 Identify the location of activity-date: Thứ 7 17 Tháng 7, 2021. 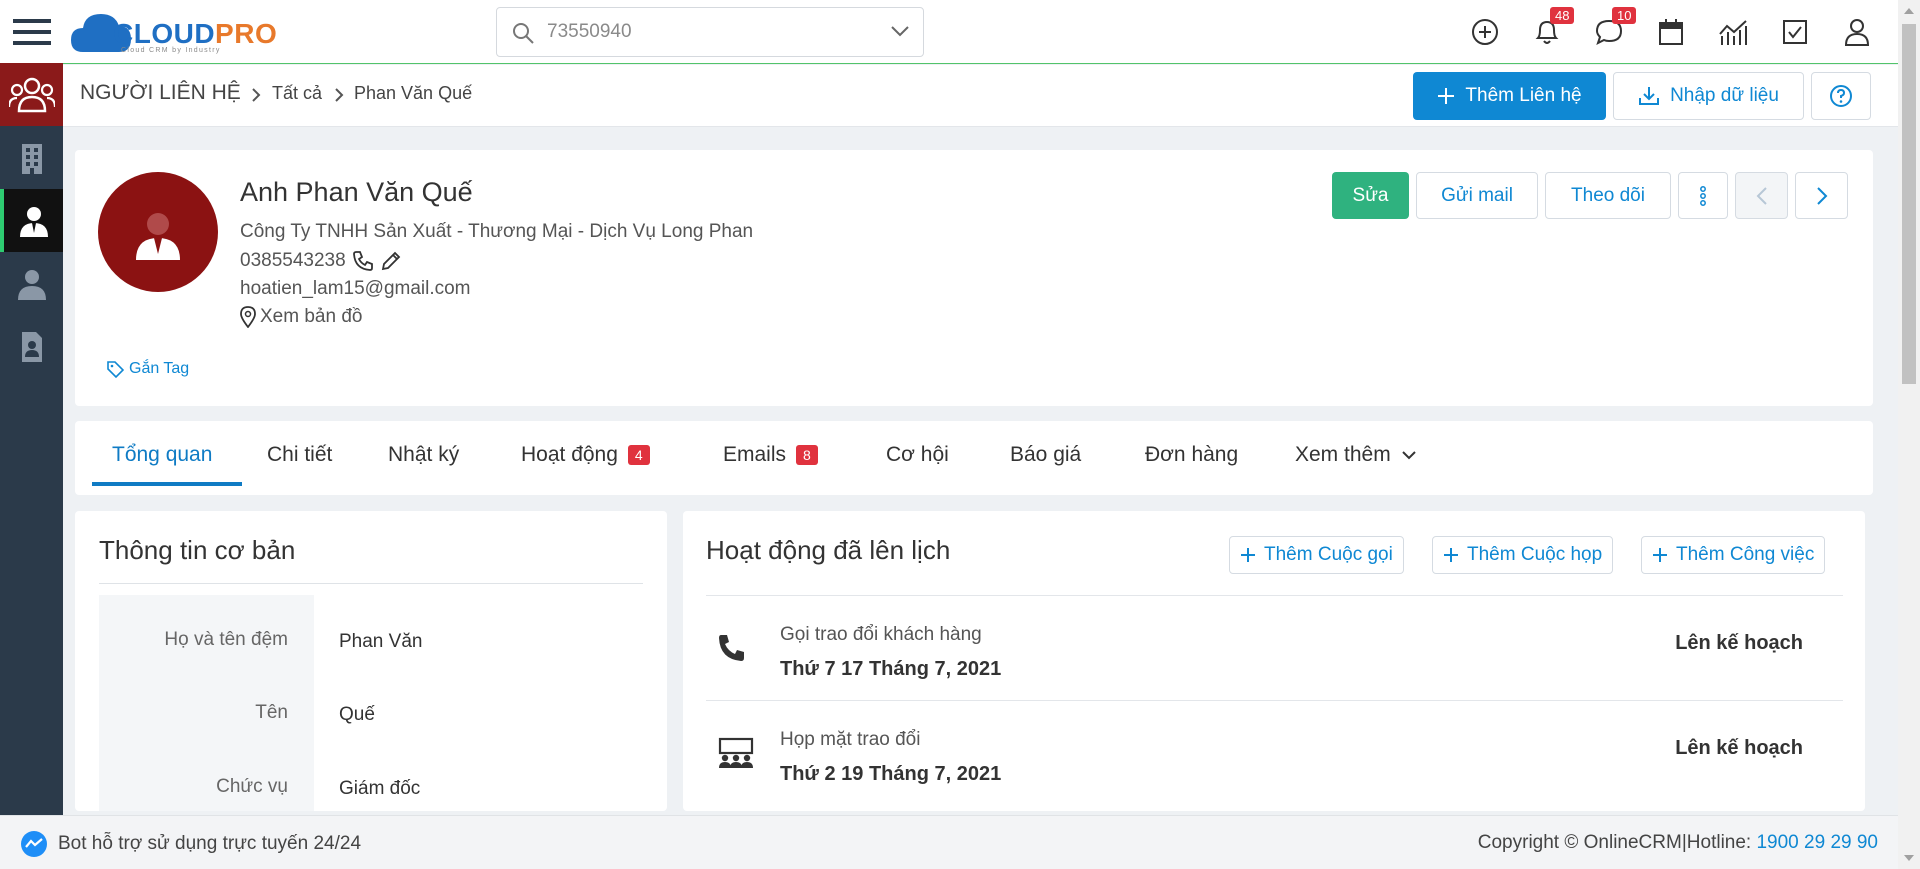
(891, 669).